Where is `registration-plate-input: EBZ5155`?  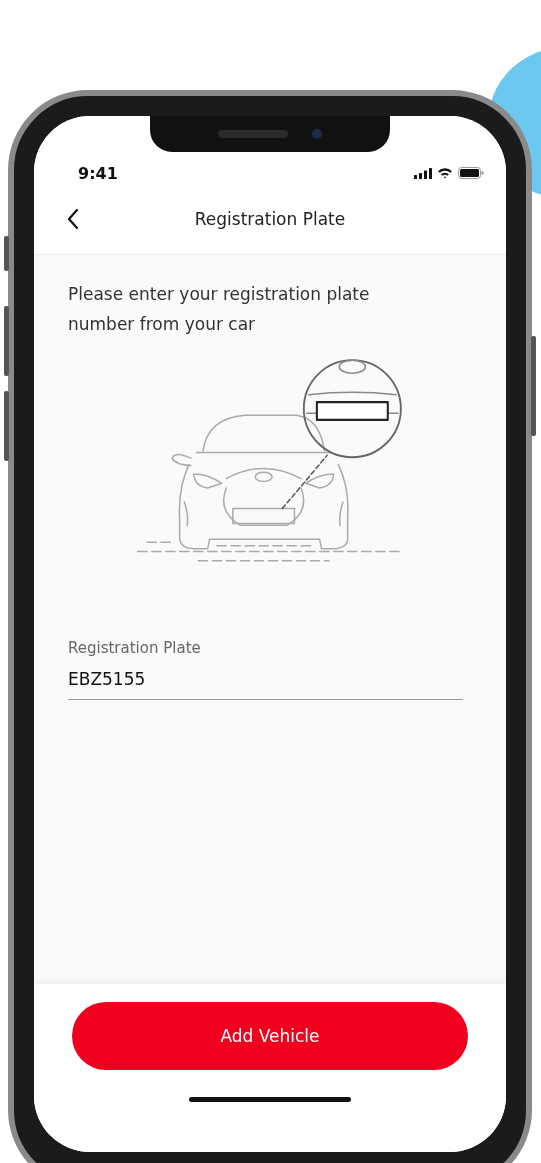 registration-plate-input: EBZ5155 is located at coordinates (265, 682).